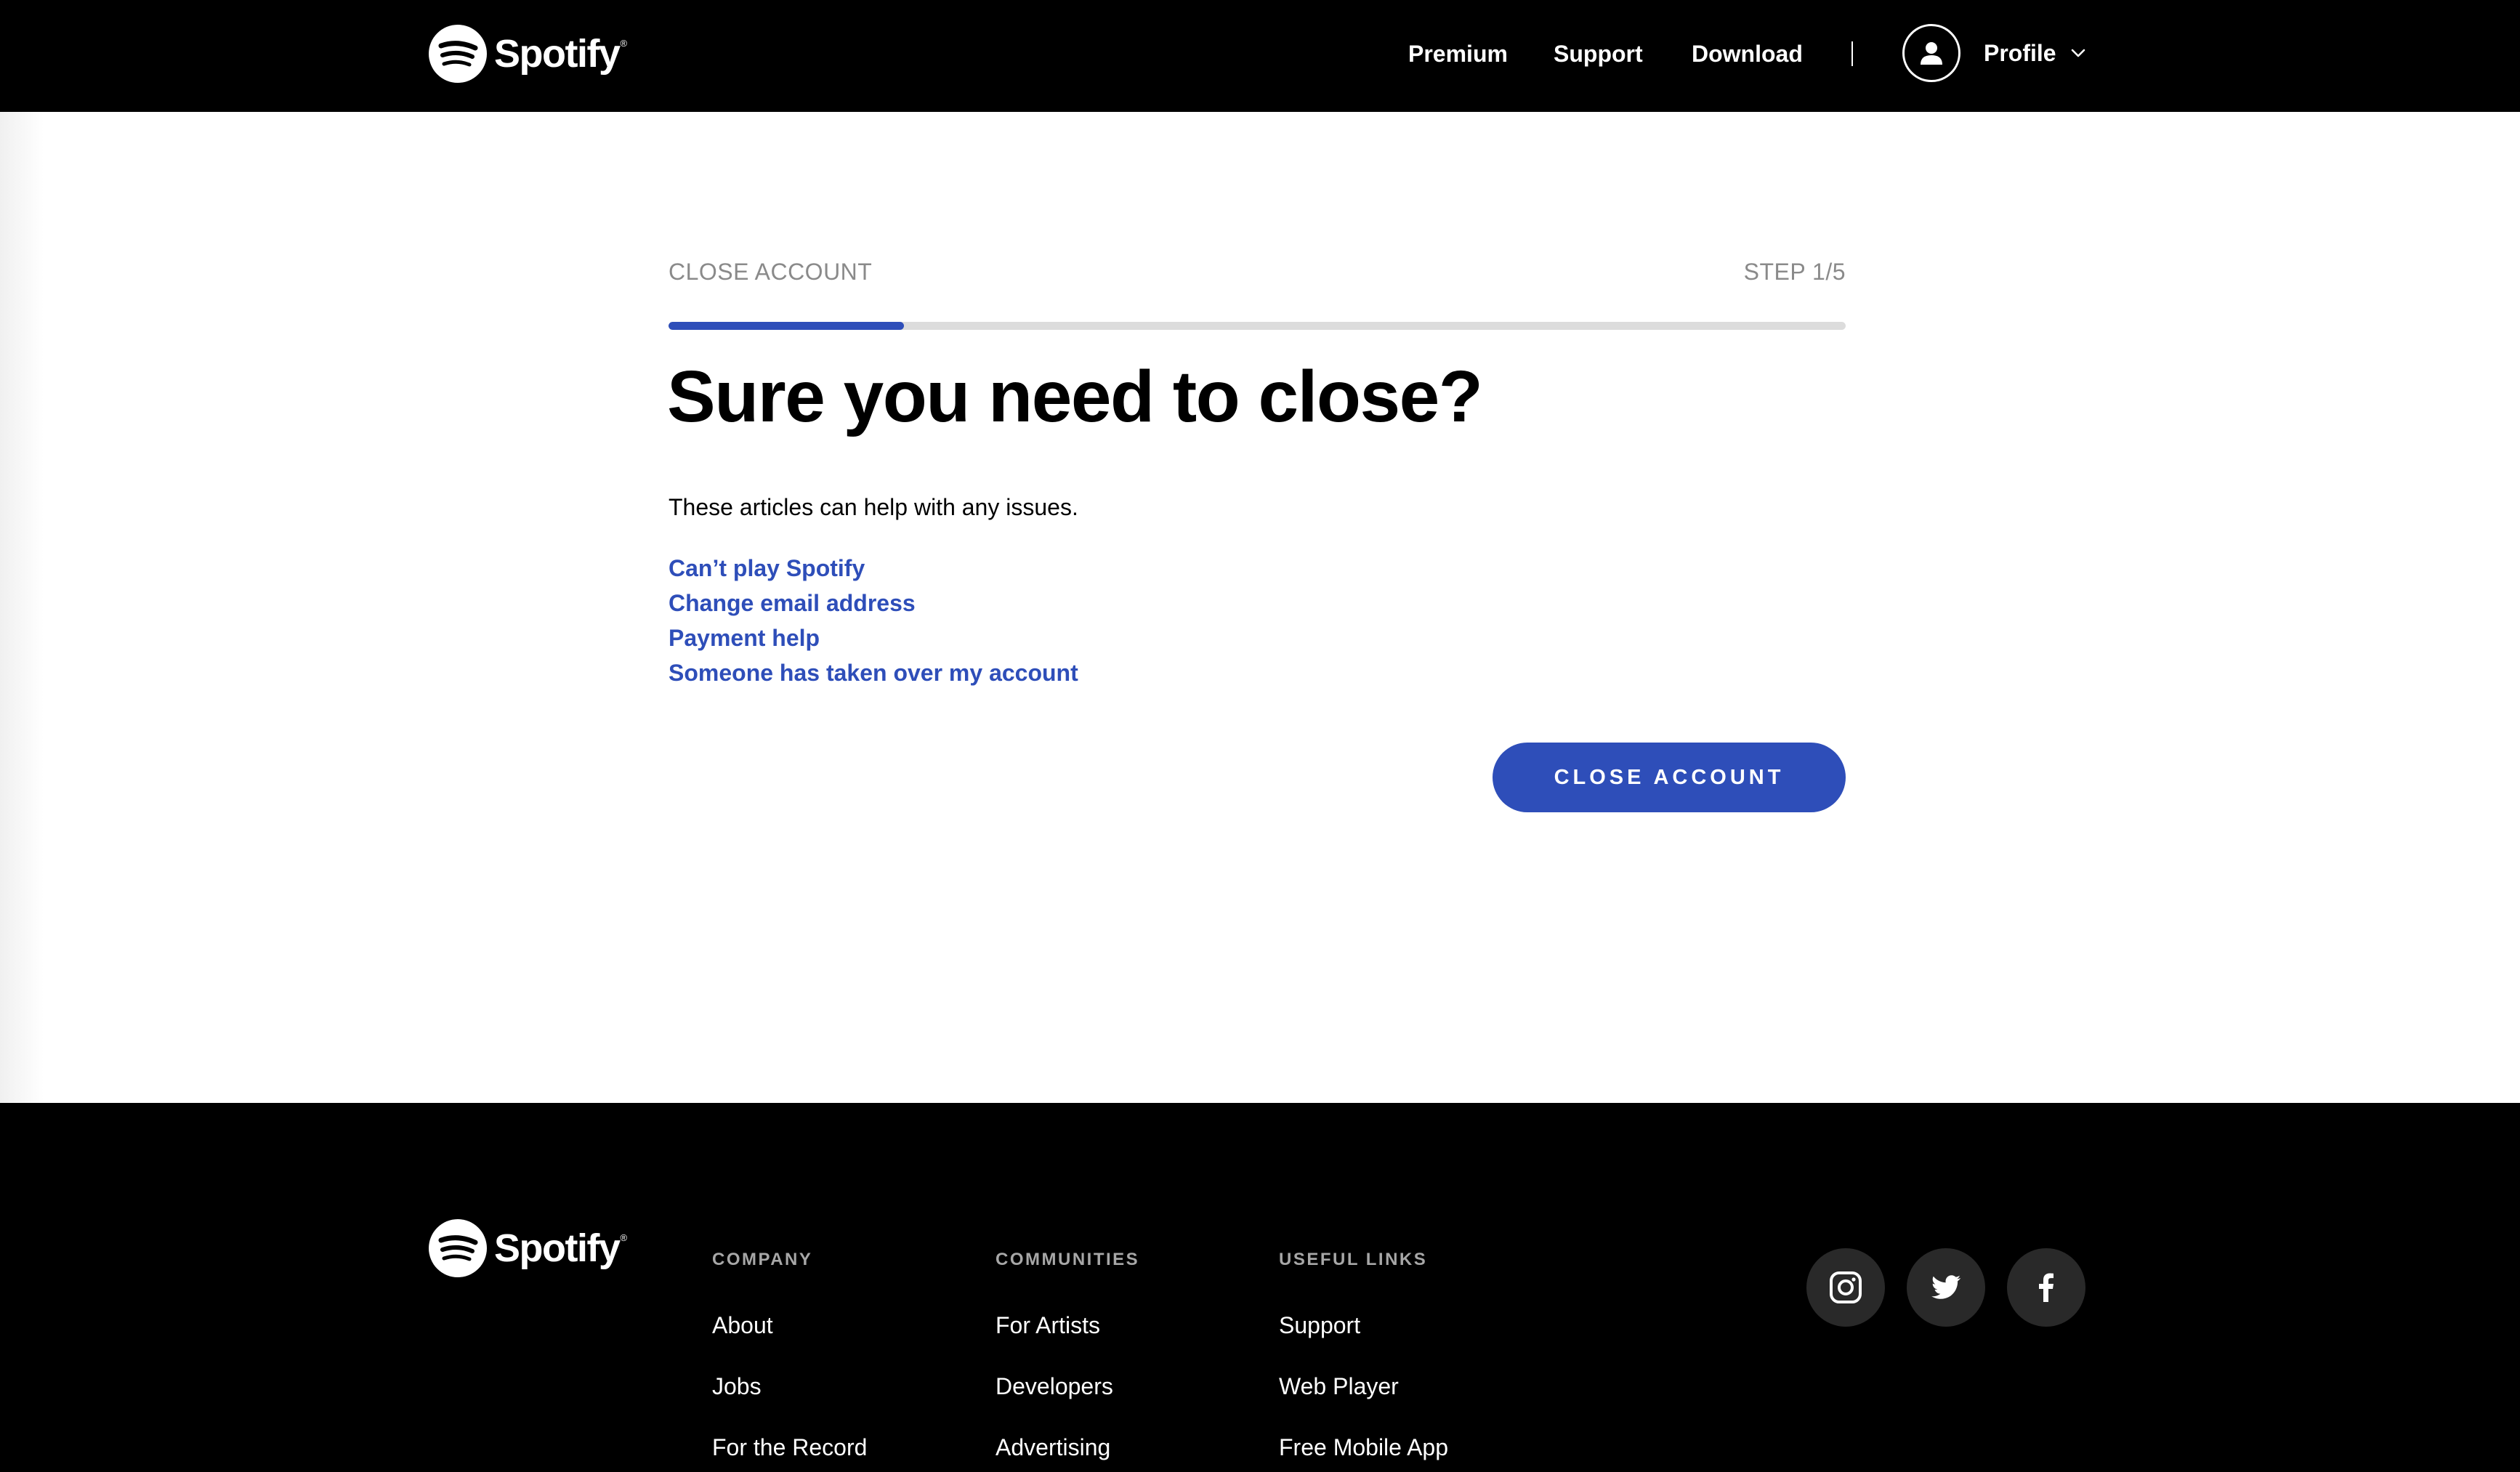 The width and height of the screenshot is (2520, 1472). I want to click on instagram-icon, so click(1846, 1287).